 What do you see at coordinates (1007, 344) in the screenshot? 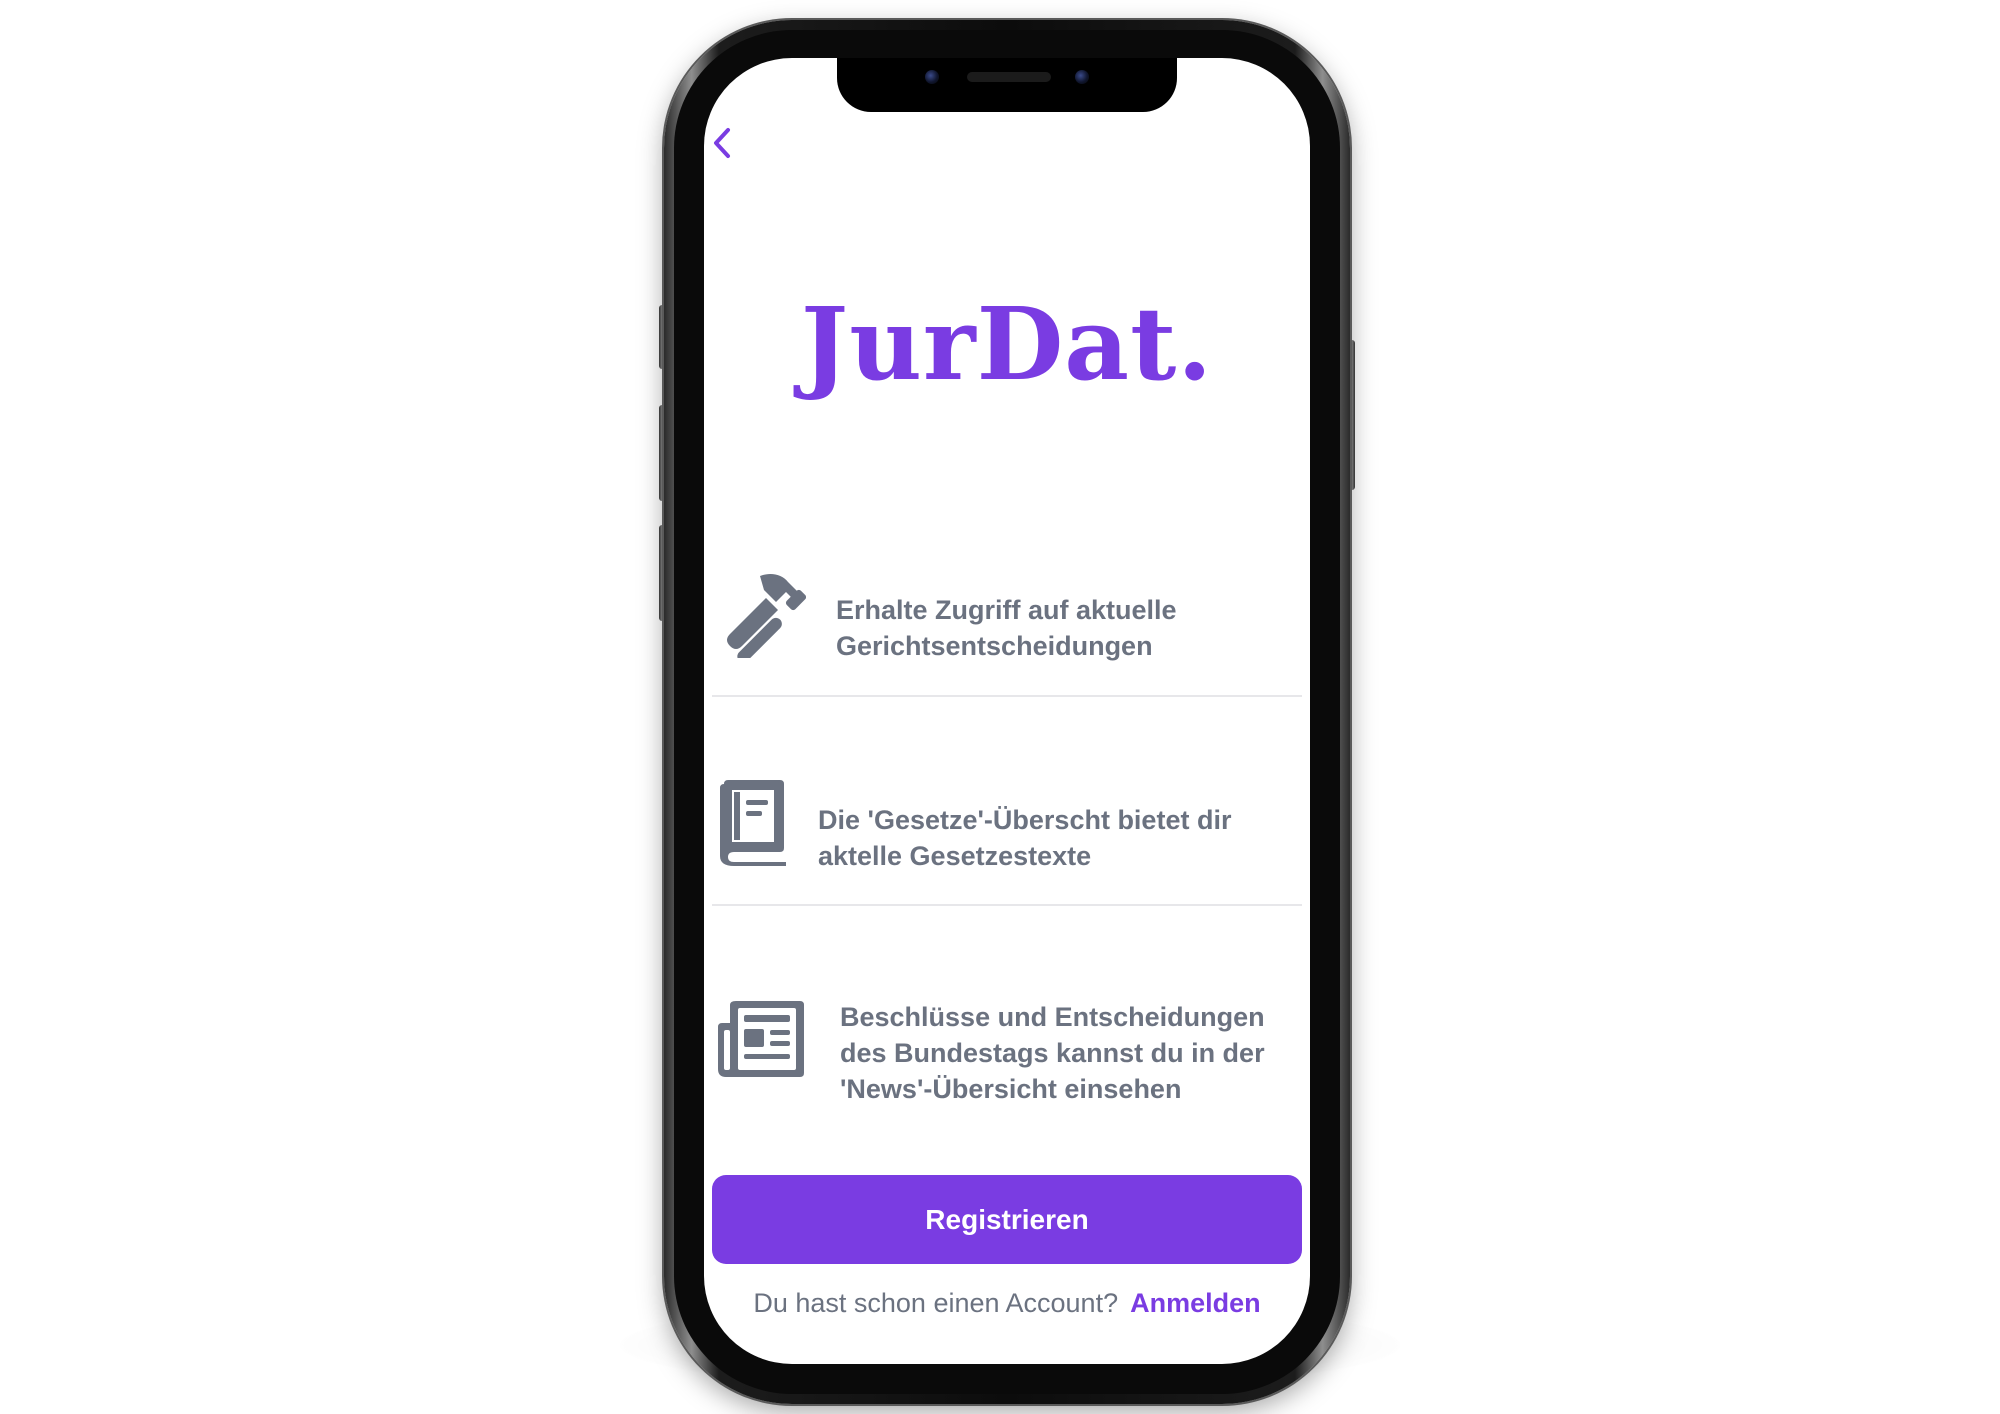
I see `app-logo: JurDat.` at bounding box center [1007, 344].